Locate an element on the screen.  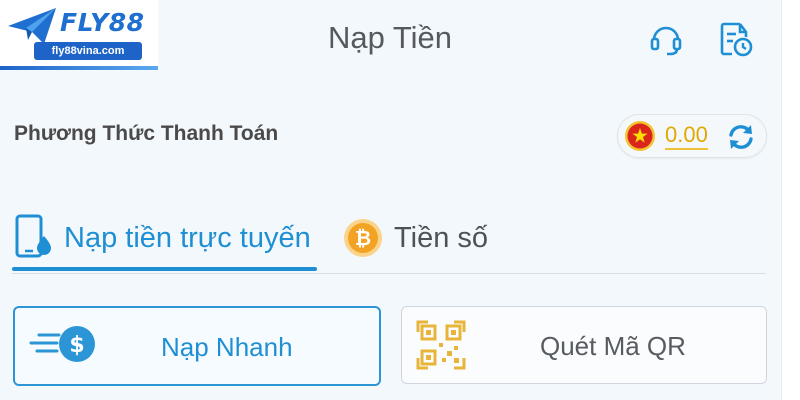
tab-online-label: Nạp tiền trực tuyến is located at coordinates (187, 238).